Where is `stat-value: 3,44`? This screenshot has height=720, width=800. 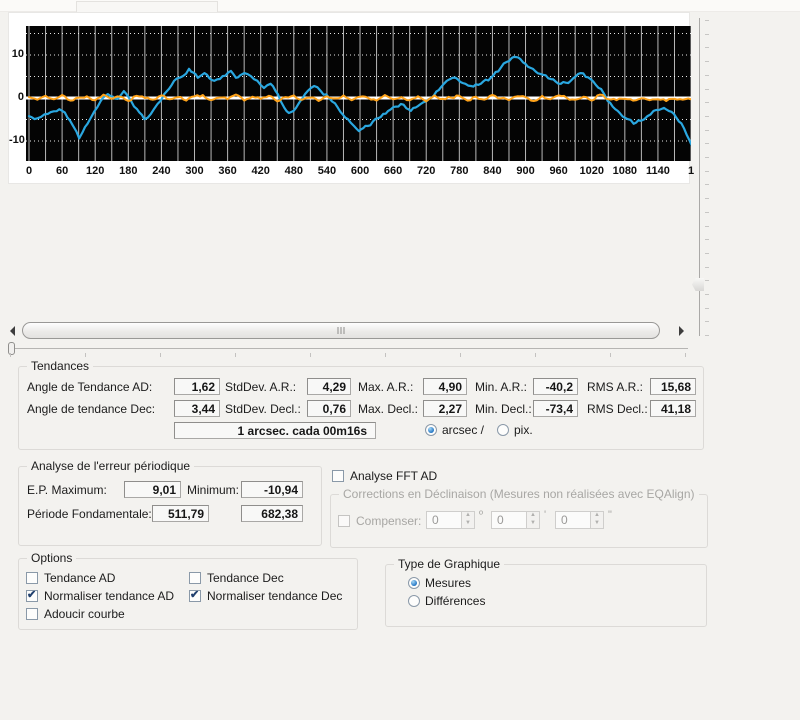
stat-value: 3,44 is located at coordinates (197, 408).